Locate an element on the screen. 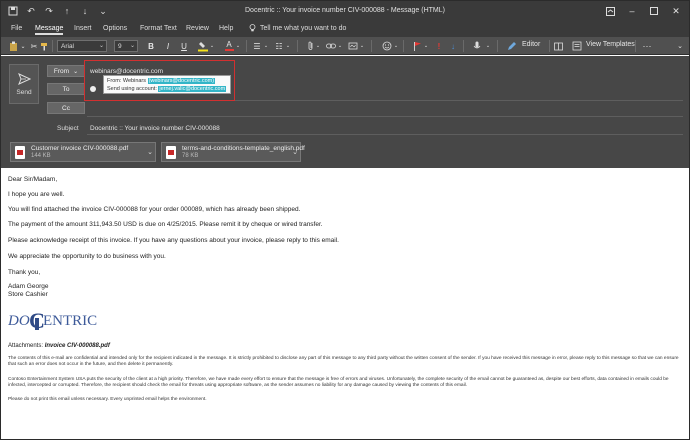  lightbulb-icon is located at coordinates (252, 28).